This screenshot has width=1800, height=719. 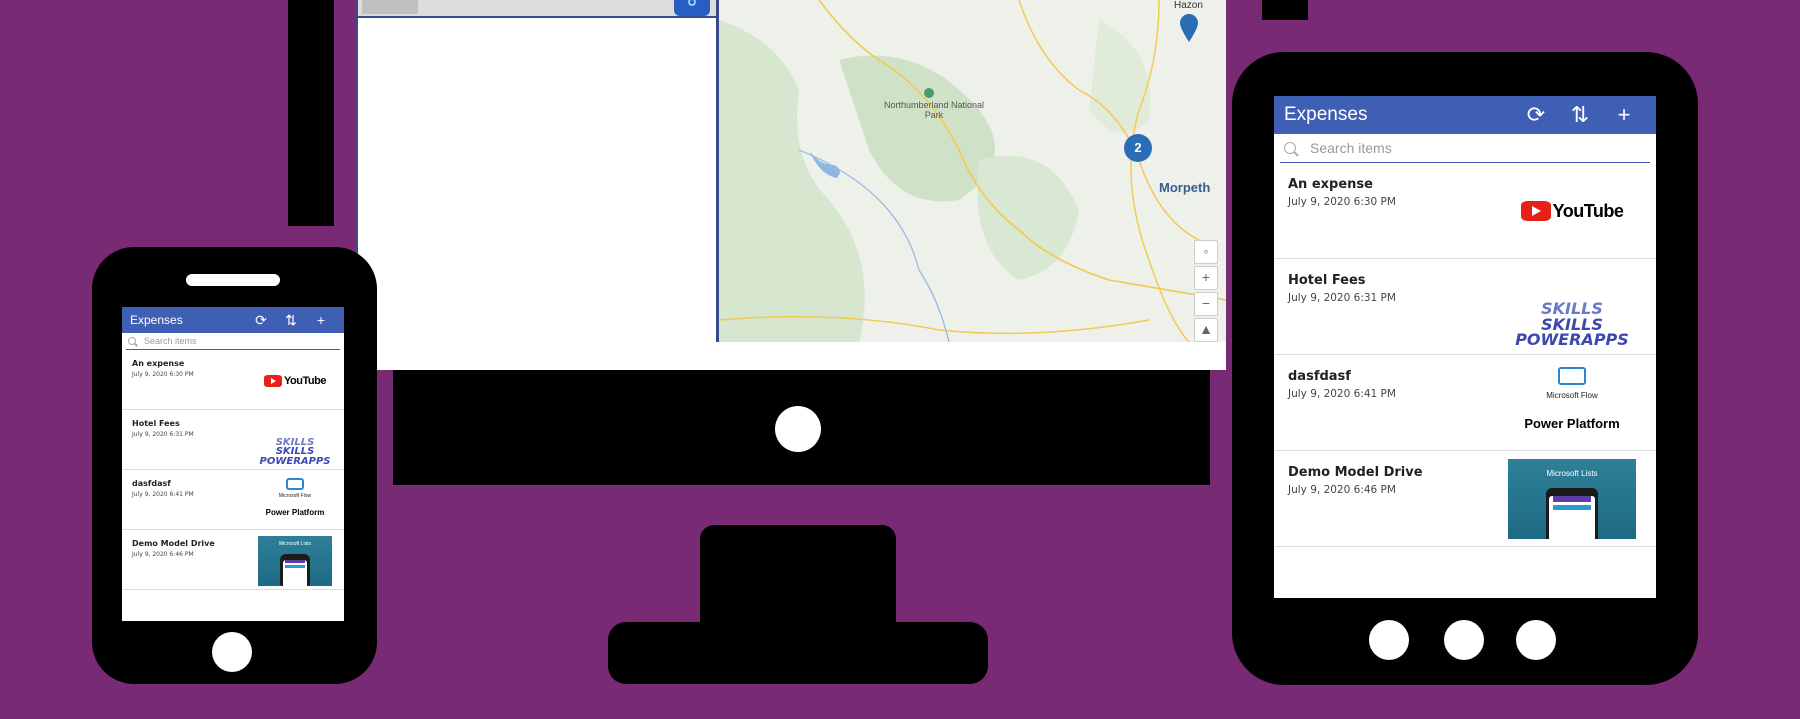 What do you see at coordinates (537, 9) in the screenshot?
I see `monitor-app-toolbar` at bounding box center [537, 9].